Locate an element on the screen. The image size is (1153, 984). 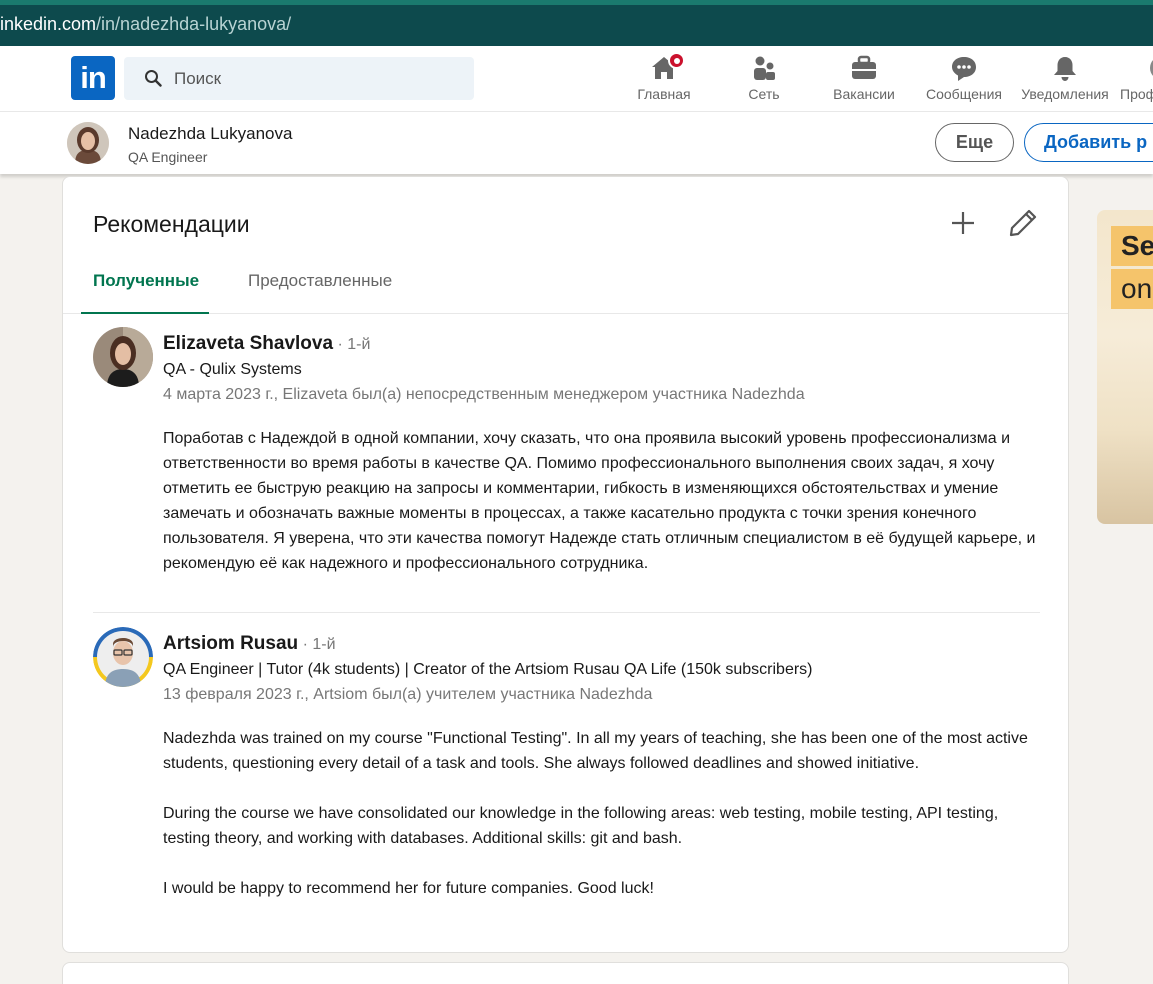
next-section-card is located at coordinates (565, 973).